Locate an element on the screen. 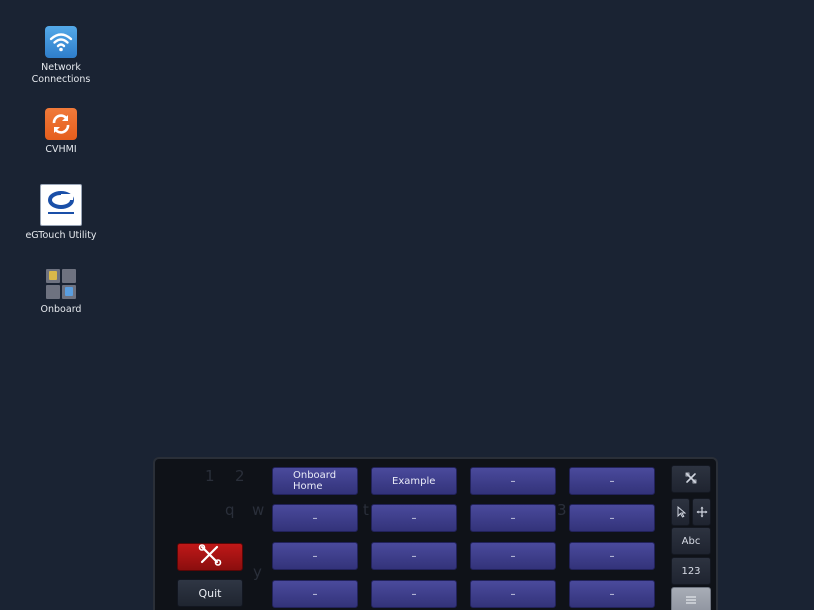 The image size is (814, 610). ghost-key: w is located at coordinates (258, 510).